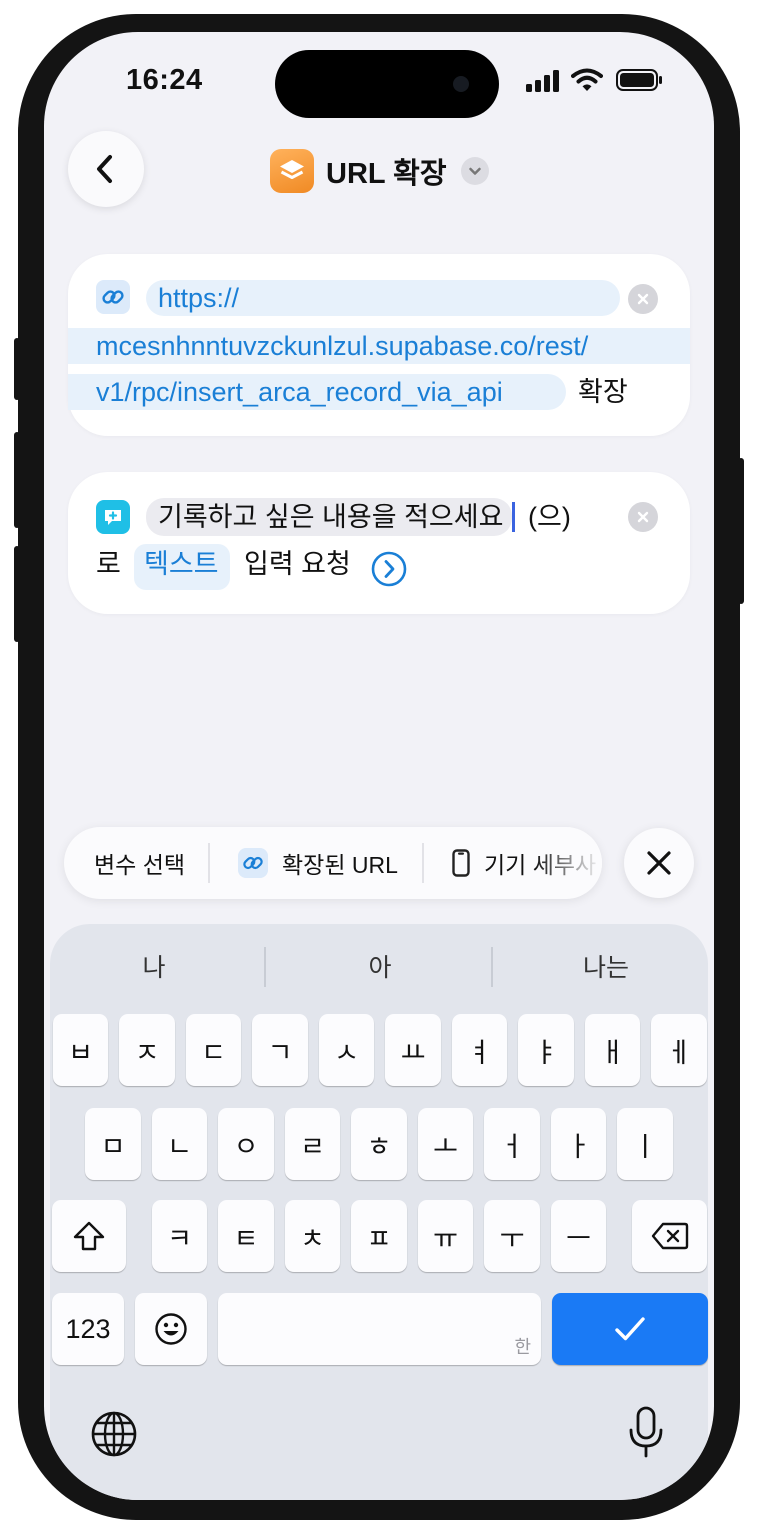 This screenshot has width=760, height=1539. Describe the element at coordinates (679, 1050) in the screenshot. I see `key-e: ㅔ` at that location.